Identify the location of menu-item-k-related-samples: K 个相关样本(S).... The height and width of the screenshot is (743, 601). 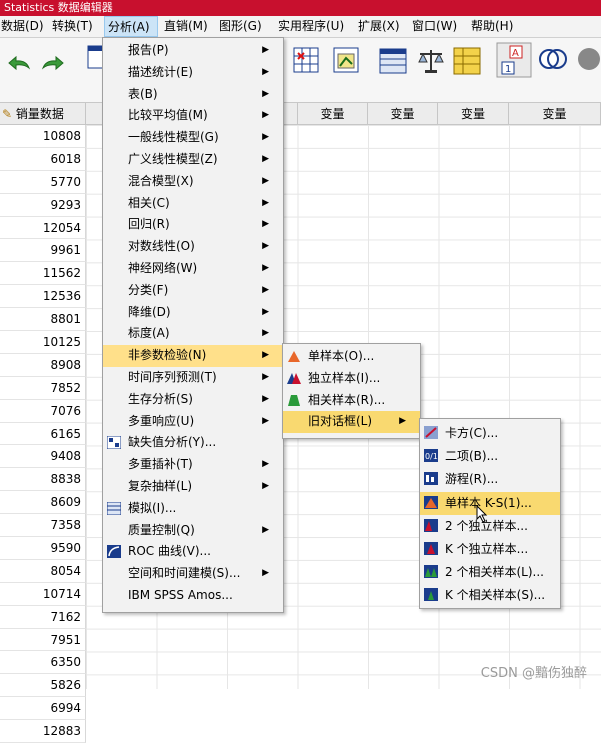
(490, 595).